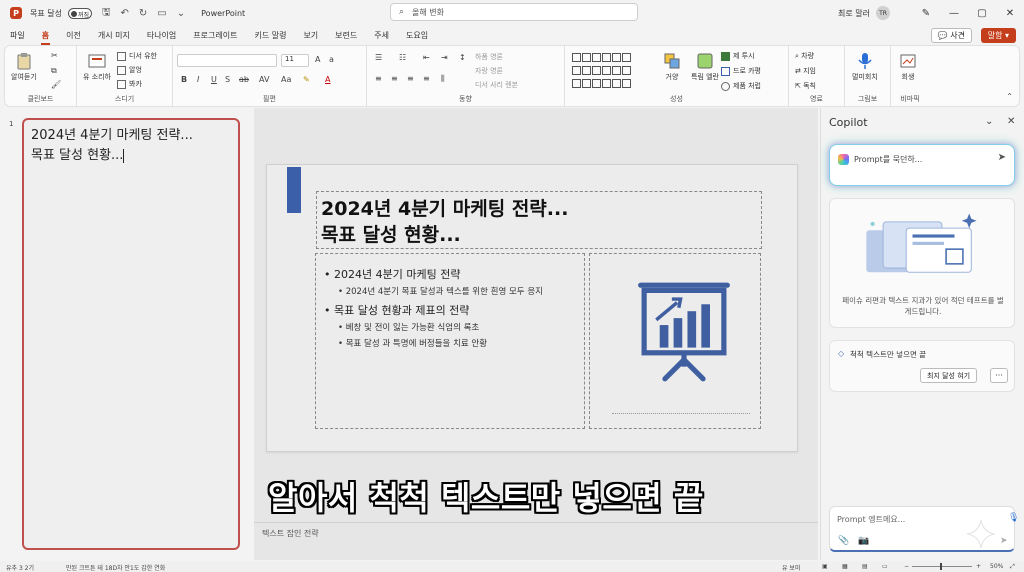  What do you see at coordinates (999, 375) in the screenshot?
I see `more-options-button: ···` at bounding box center [999, 375].